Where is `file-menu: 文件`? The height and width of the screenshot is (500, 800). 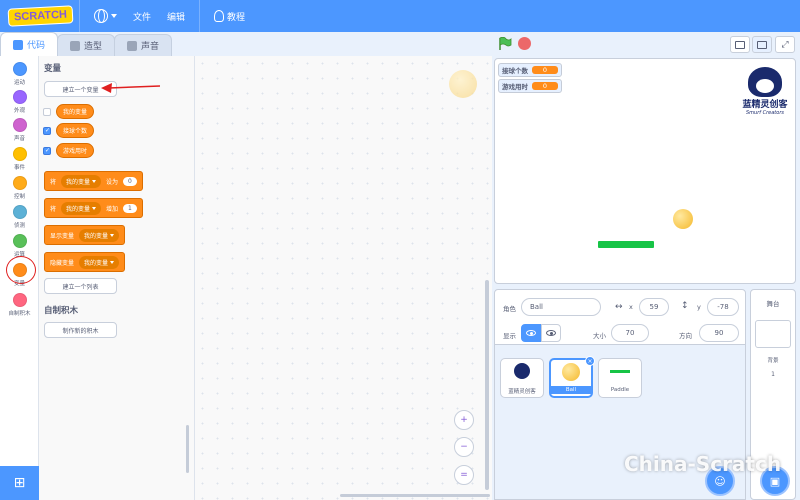 file-menu: 文件 is located at coordinates (142, 16).